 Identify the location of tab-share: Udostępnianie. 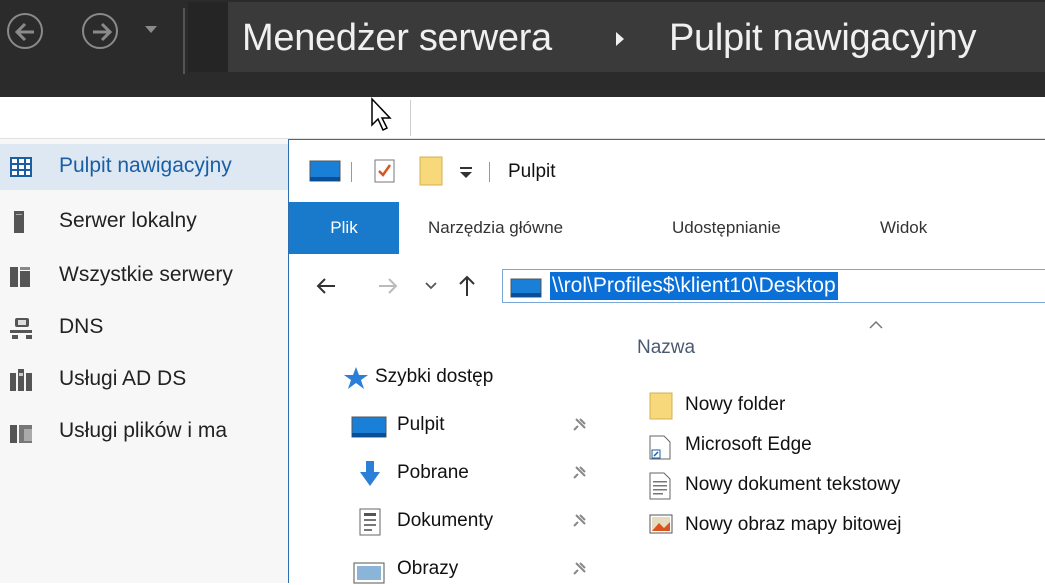
(726, 228).